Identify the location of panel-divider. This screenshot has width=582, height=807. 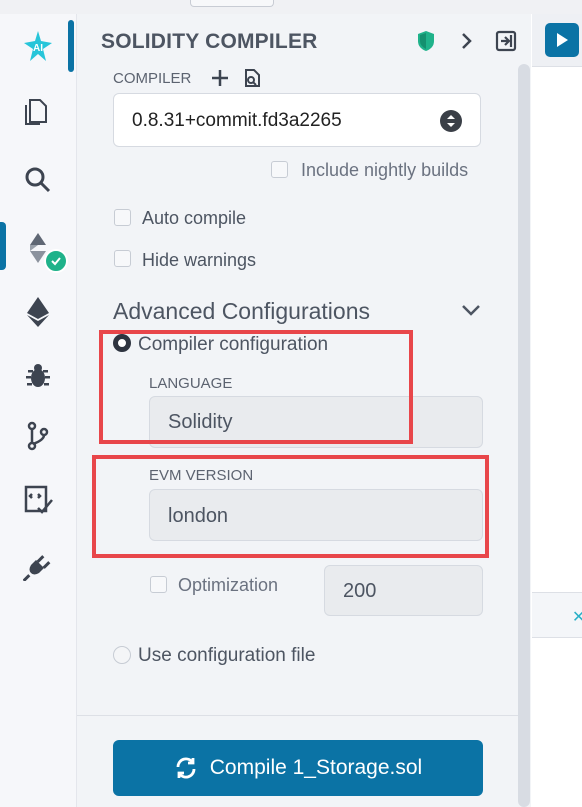
(297, 715).